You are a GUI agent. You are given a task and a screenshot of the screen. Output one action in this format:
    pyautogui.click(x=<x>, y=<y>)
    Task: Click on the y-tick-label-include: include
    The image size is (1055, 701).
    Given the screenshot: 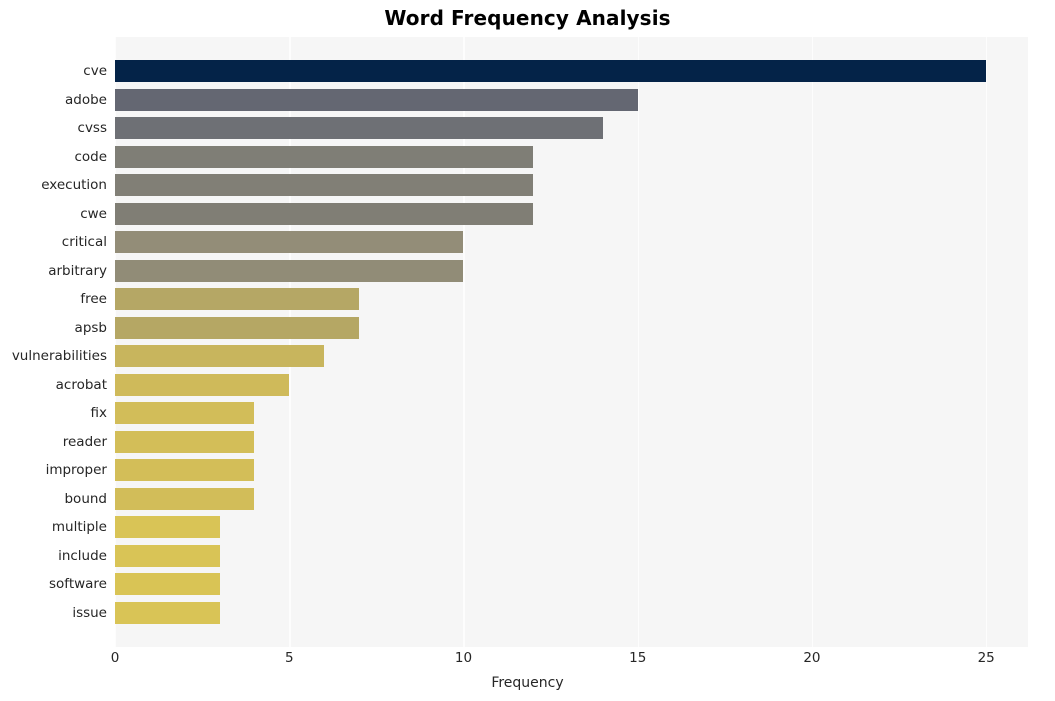 What is the action you would take?
    pyautogui.click(x=82, y=555)
    